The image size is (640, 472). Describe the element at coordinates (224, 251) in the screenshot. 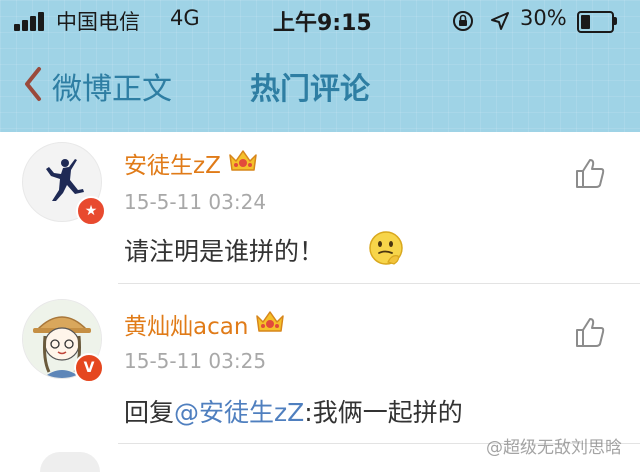

I see `comment-text: 请注明是谁拼的！` at that location.